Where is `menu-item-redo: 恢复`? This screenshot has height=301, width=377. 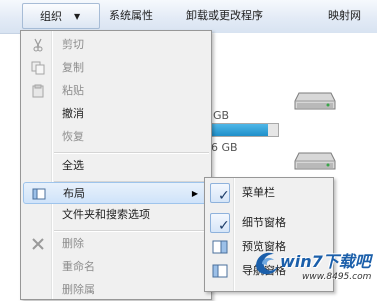 menu-item-redo: 恢复 is located at coordinates (116, 137).